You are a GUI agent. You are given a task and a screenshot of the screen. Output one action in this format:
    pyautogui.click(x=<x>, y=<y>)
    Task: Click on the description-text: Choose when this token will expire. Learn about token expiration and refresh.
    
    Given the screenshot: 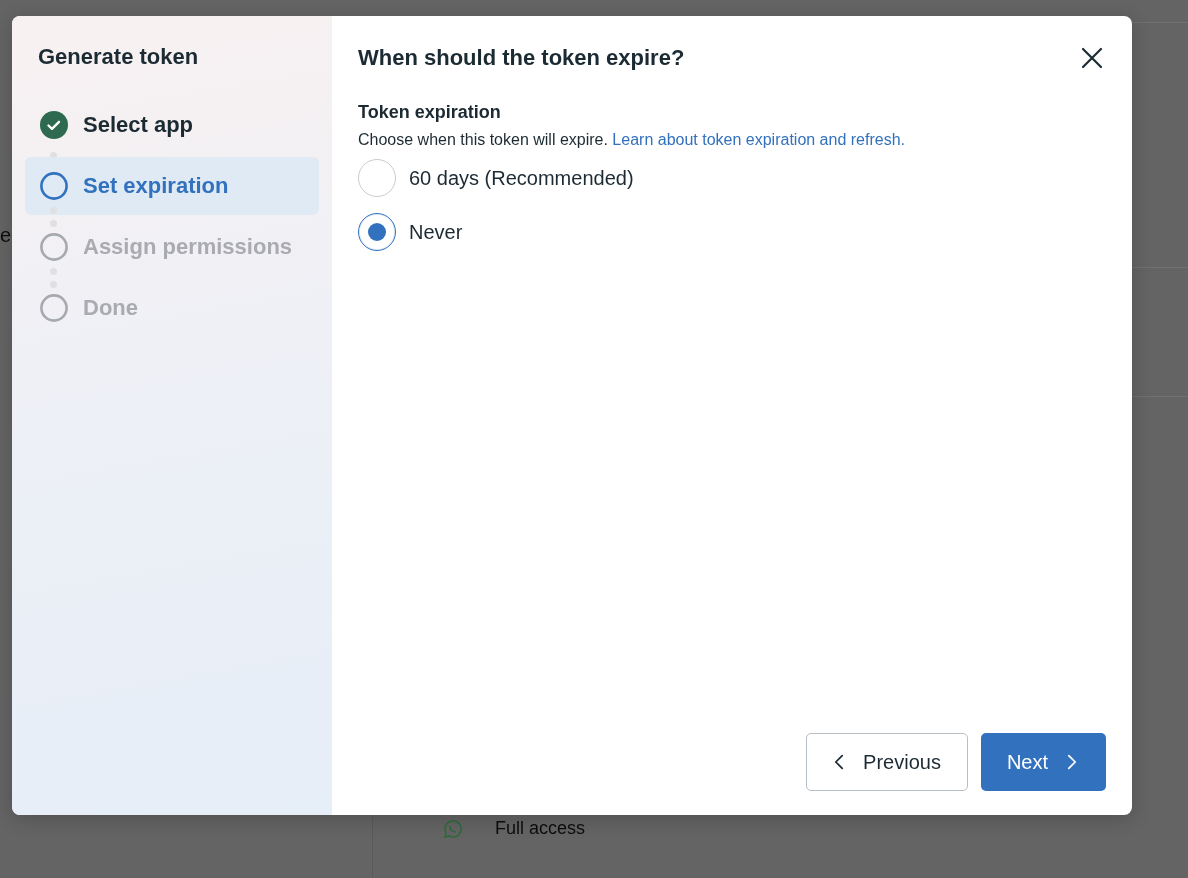 What is the action you would take?
    pyautogui.click(x=632, y=140)
    